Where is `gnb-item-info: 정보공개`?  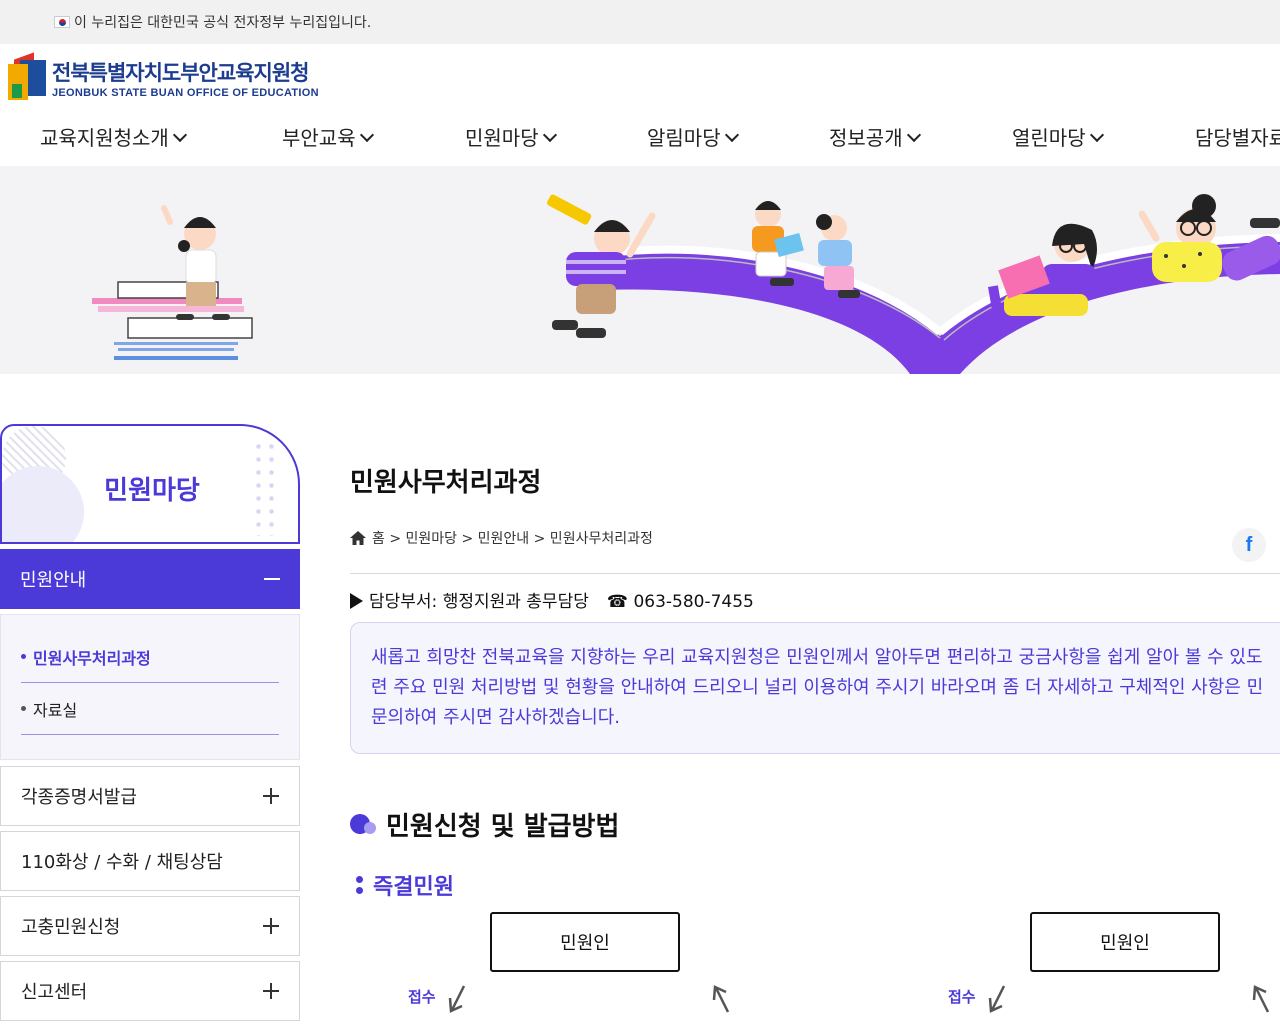 gnb-item-info: 정보공개 is located at coordinates (875, 136).